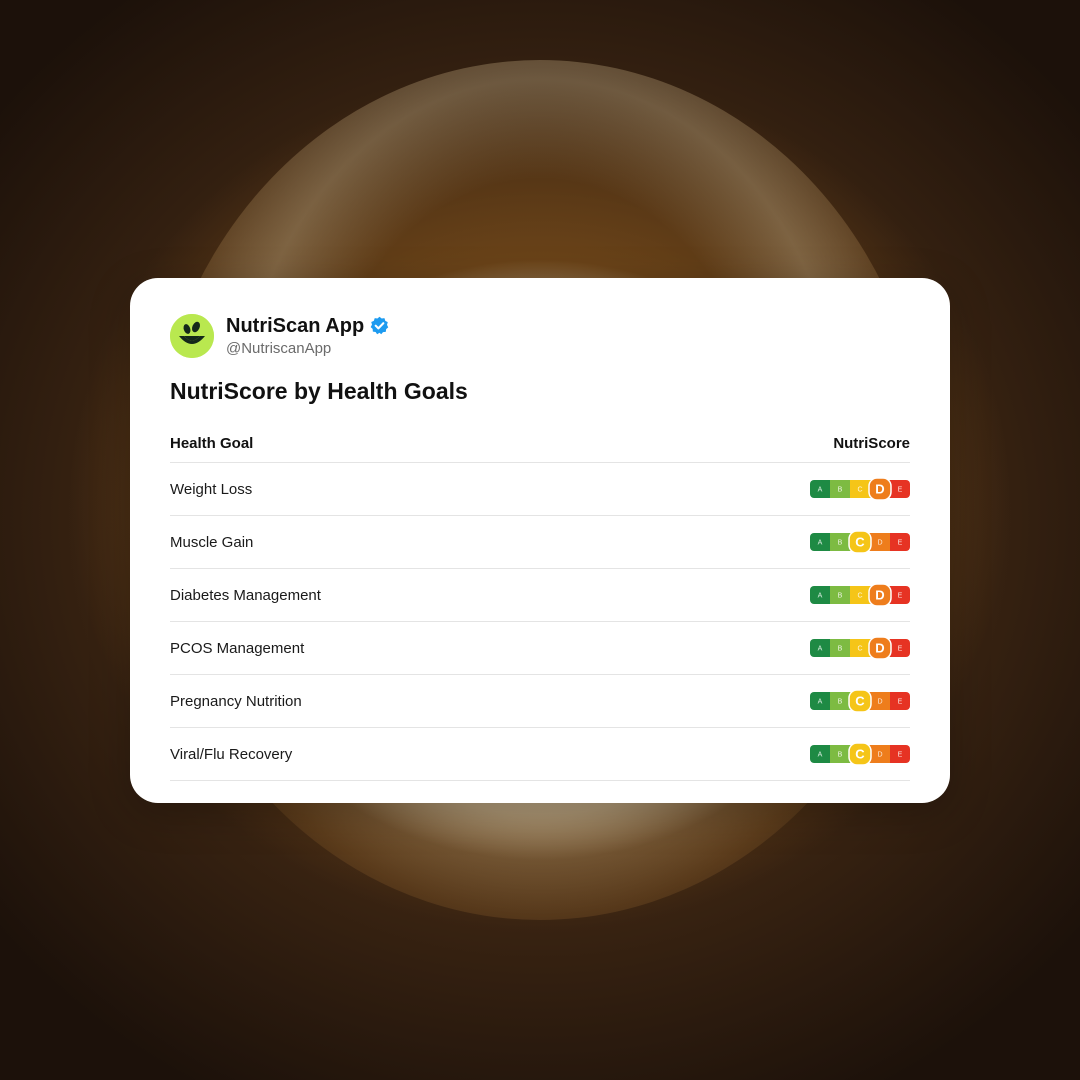 This screenshot has width=1080, height=1080. Describe the element at coordinates (231, 754) in the screenshot. I see `health-goal-label: Viral/Flu Recovery` at that location.